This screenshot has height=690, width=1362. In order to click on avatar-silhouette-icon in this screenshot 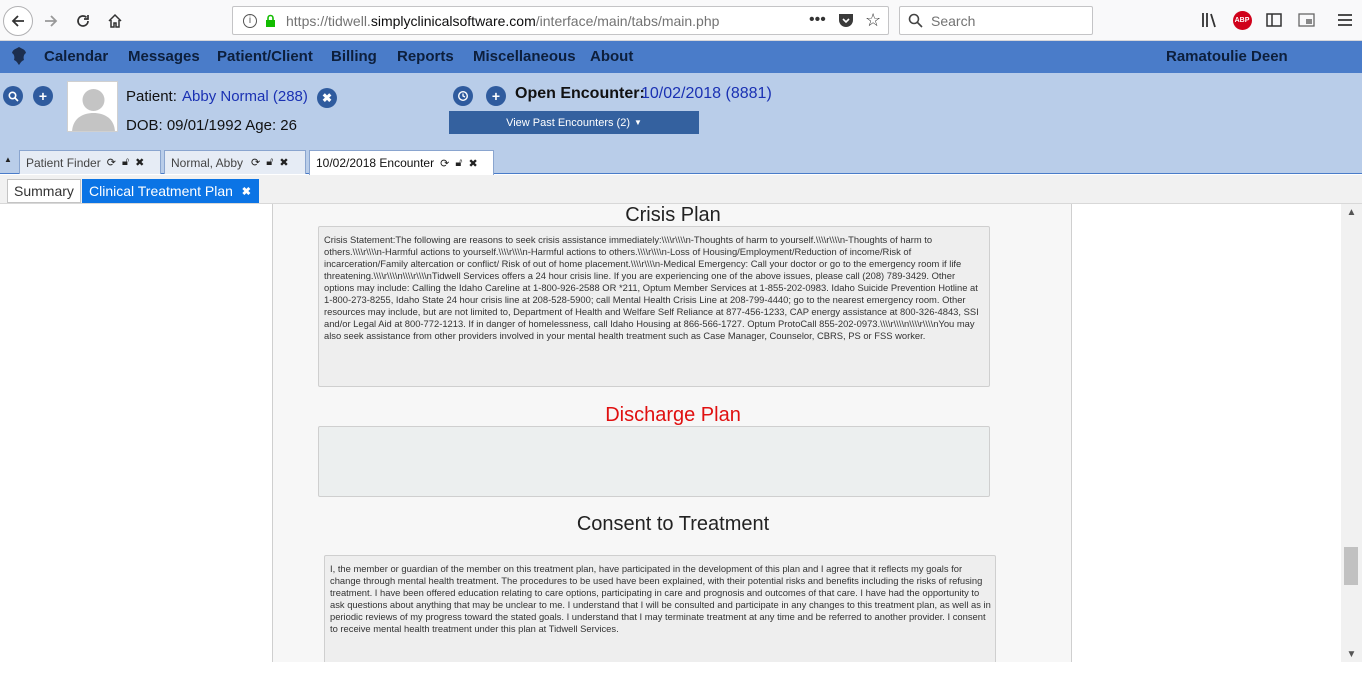, I will do `click(92, 106)`.